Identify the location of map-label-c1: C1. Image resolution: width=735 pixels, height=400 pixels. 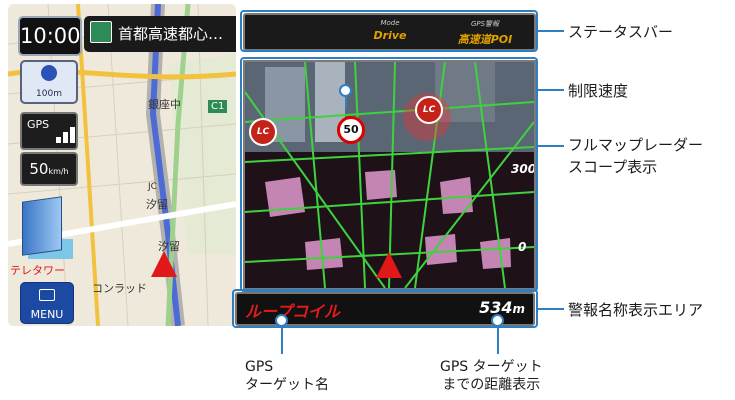
(218, 106).